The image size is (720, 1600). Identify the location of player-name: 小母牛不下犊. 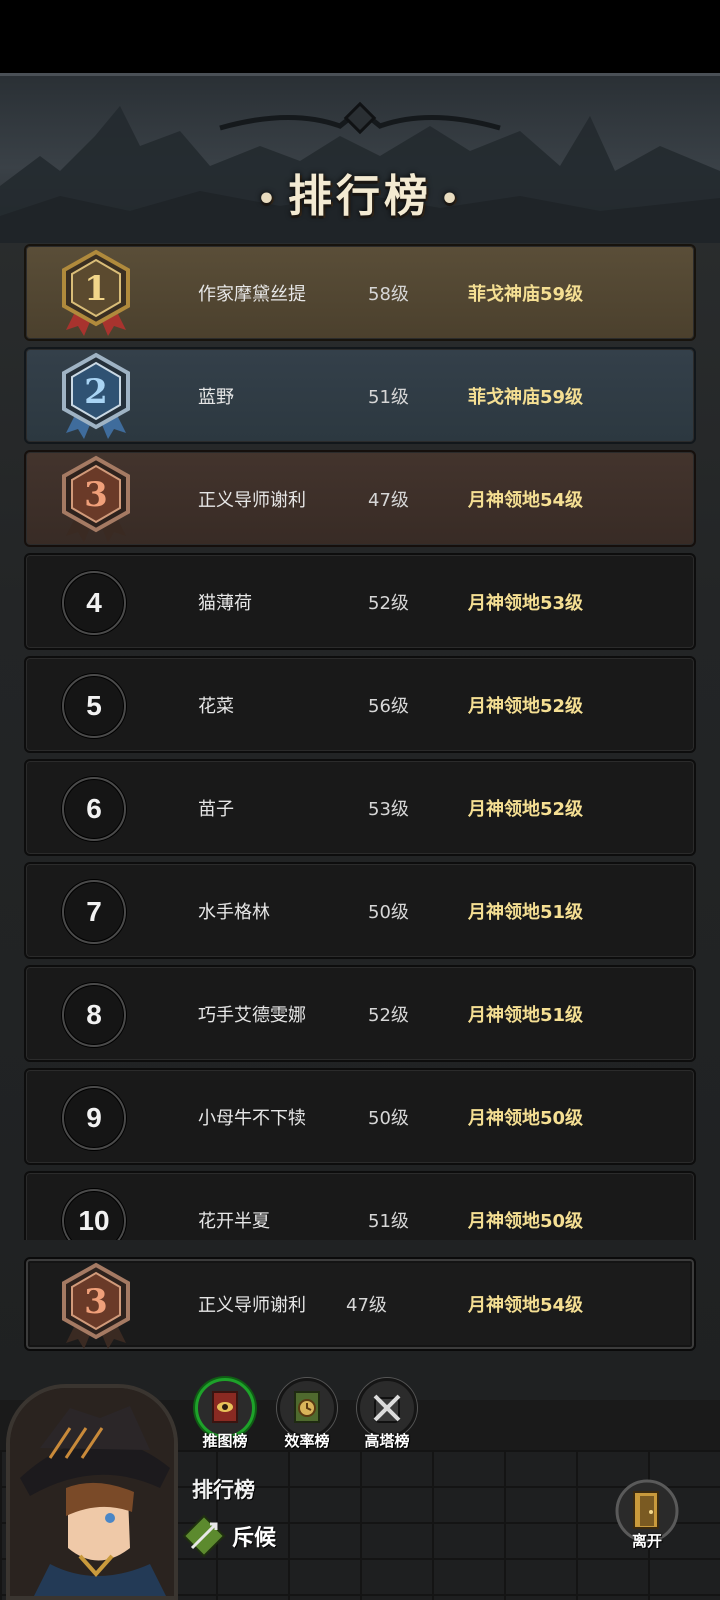
(252, 1118).